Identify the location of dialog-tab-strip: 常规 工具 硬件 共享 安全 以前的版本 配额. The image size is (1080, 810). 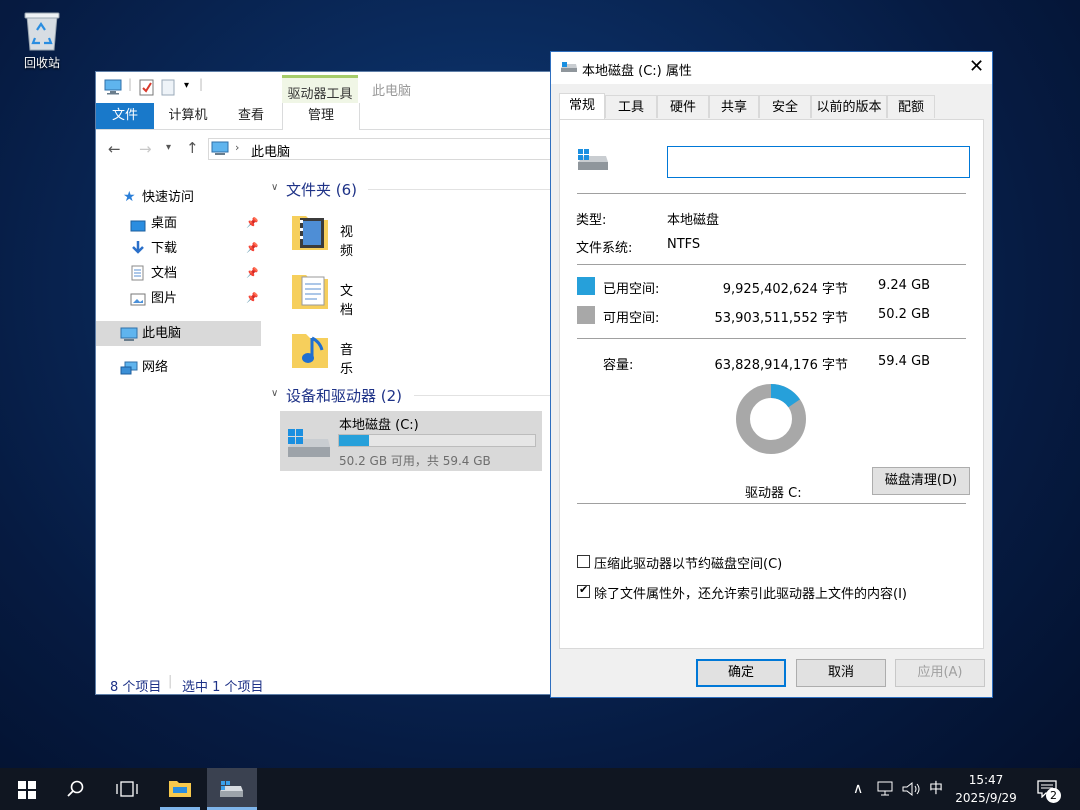
(771, 106).